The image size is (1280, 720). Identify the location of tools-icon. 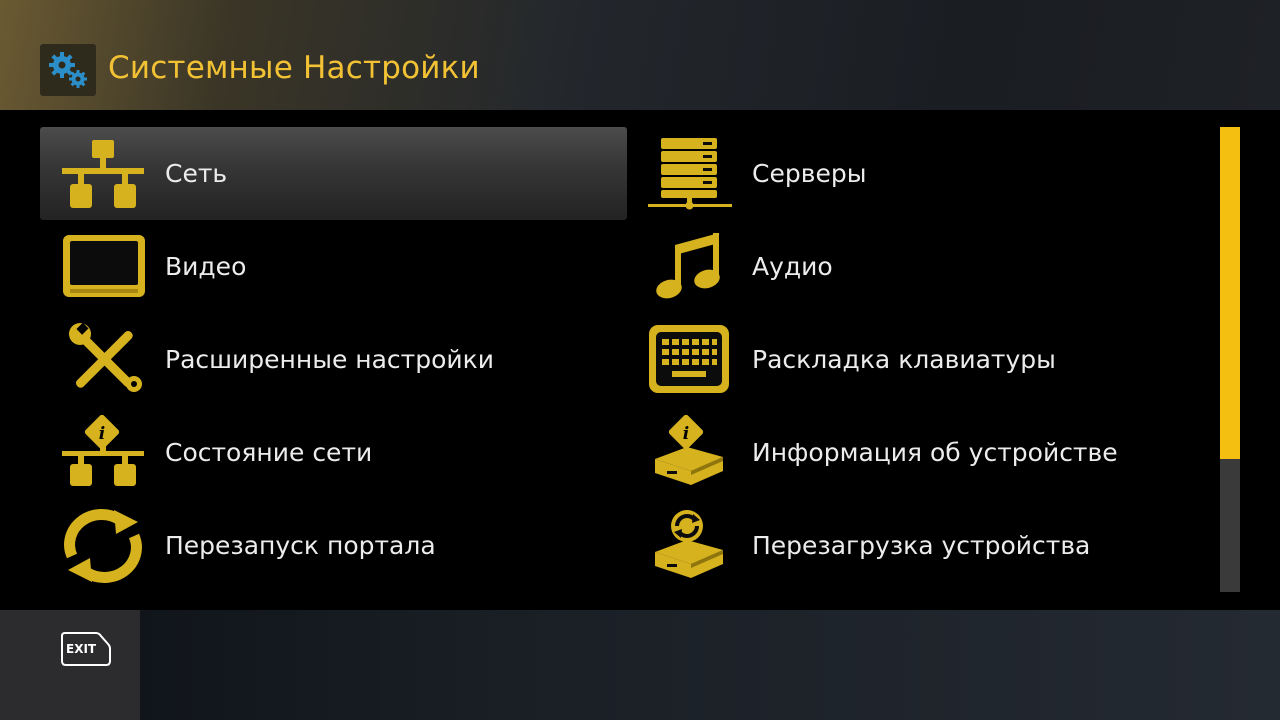
(105, 357).